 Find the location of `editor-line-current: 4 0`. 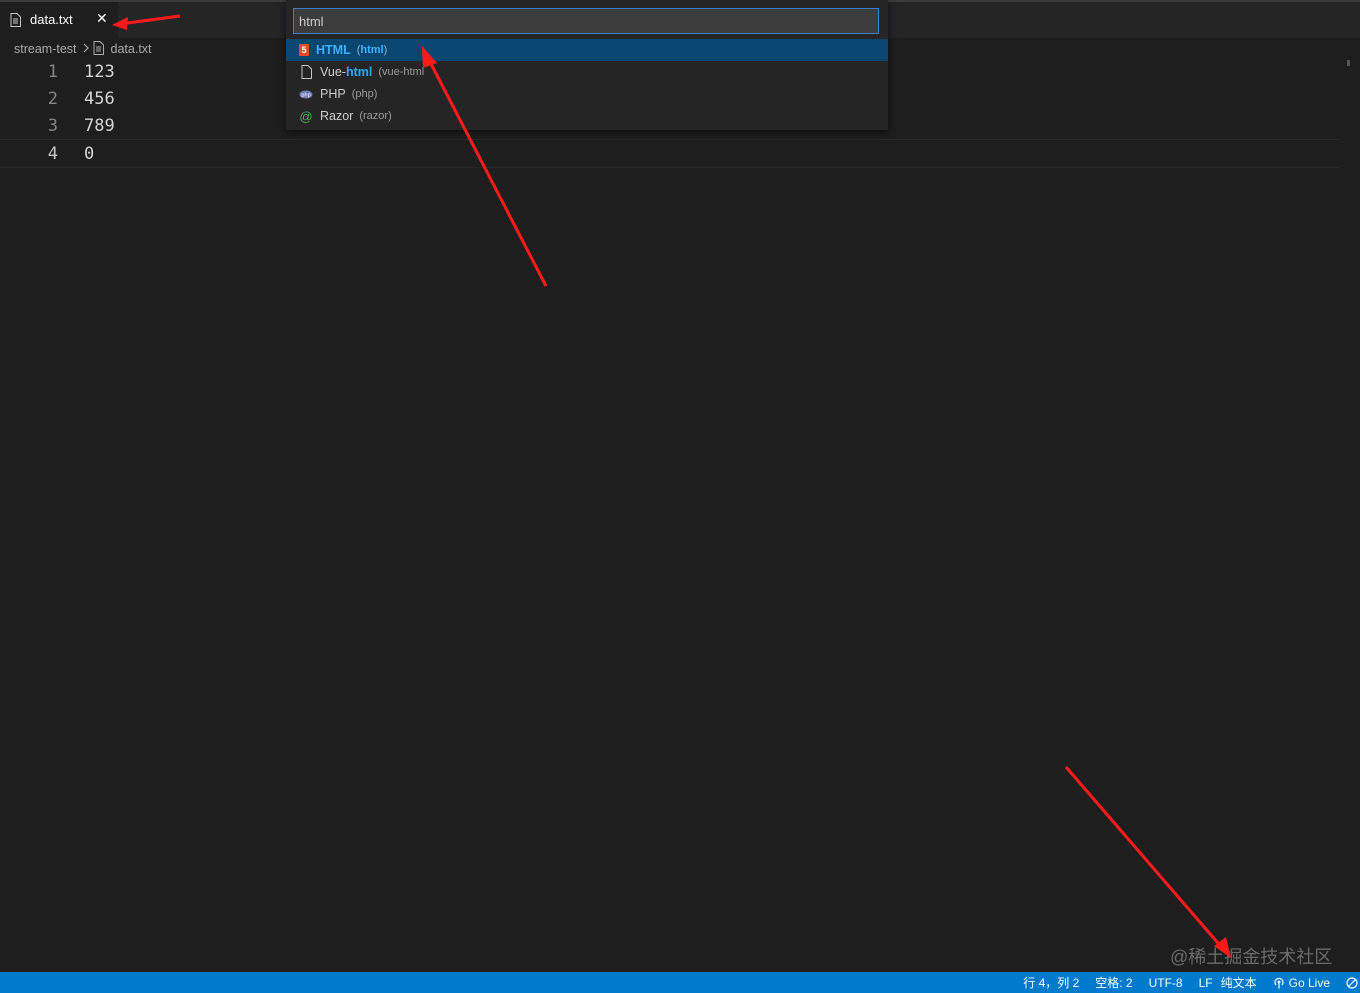

editor-line-current: 4 0 is located at coordinates (670, 153).